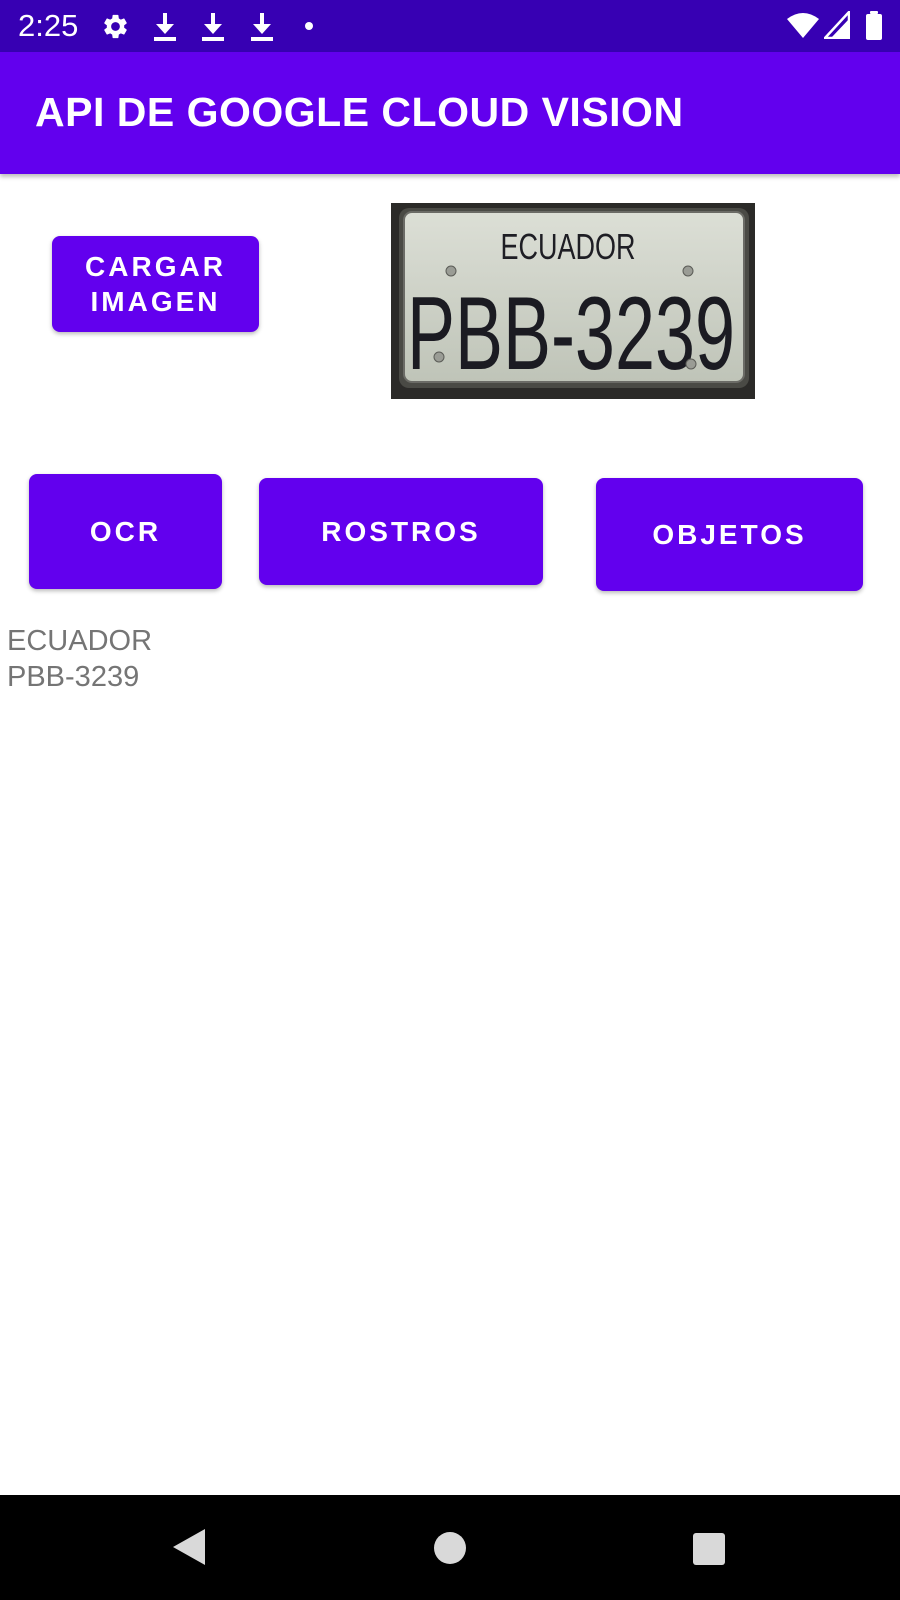 Image resolution: width=900 pixels, height=1600 pixels. What do you see at coordinates (568, 246) in the screenshot?
I see `plate-country-text: ECUADOR` at bounding box center [568, 246].